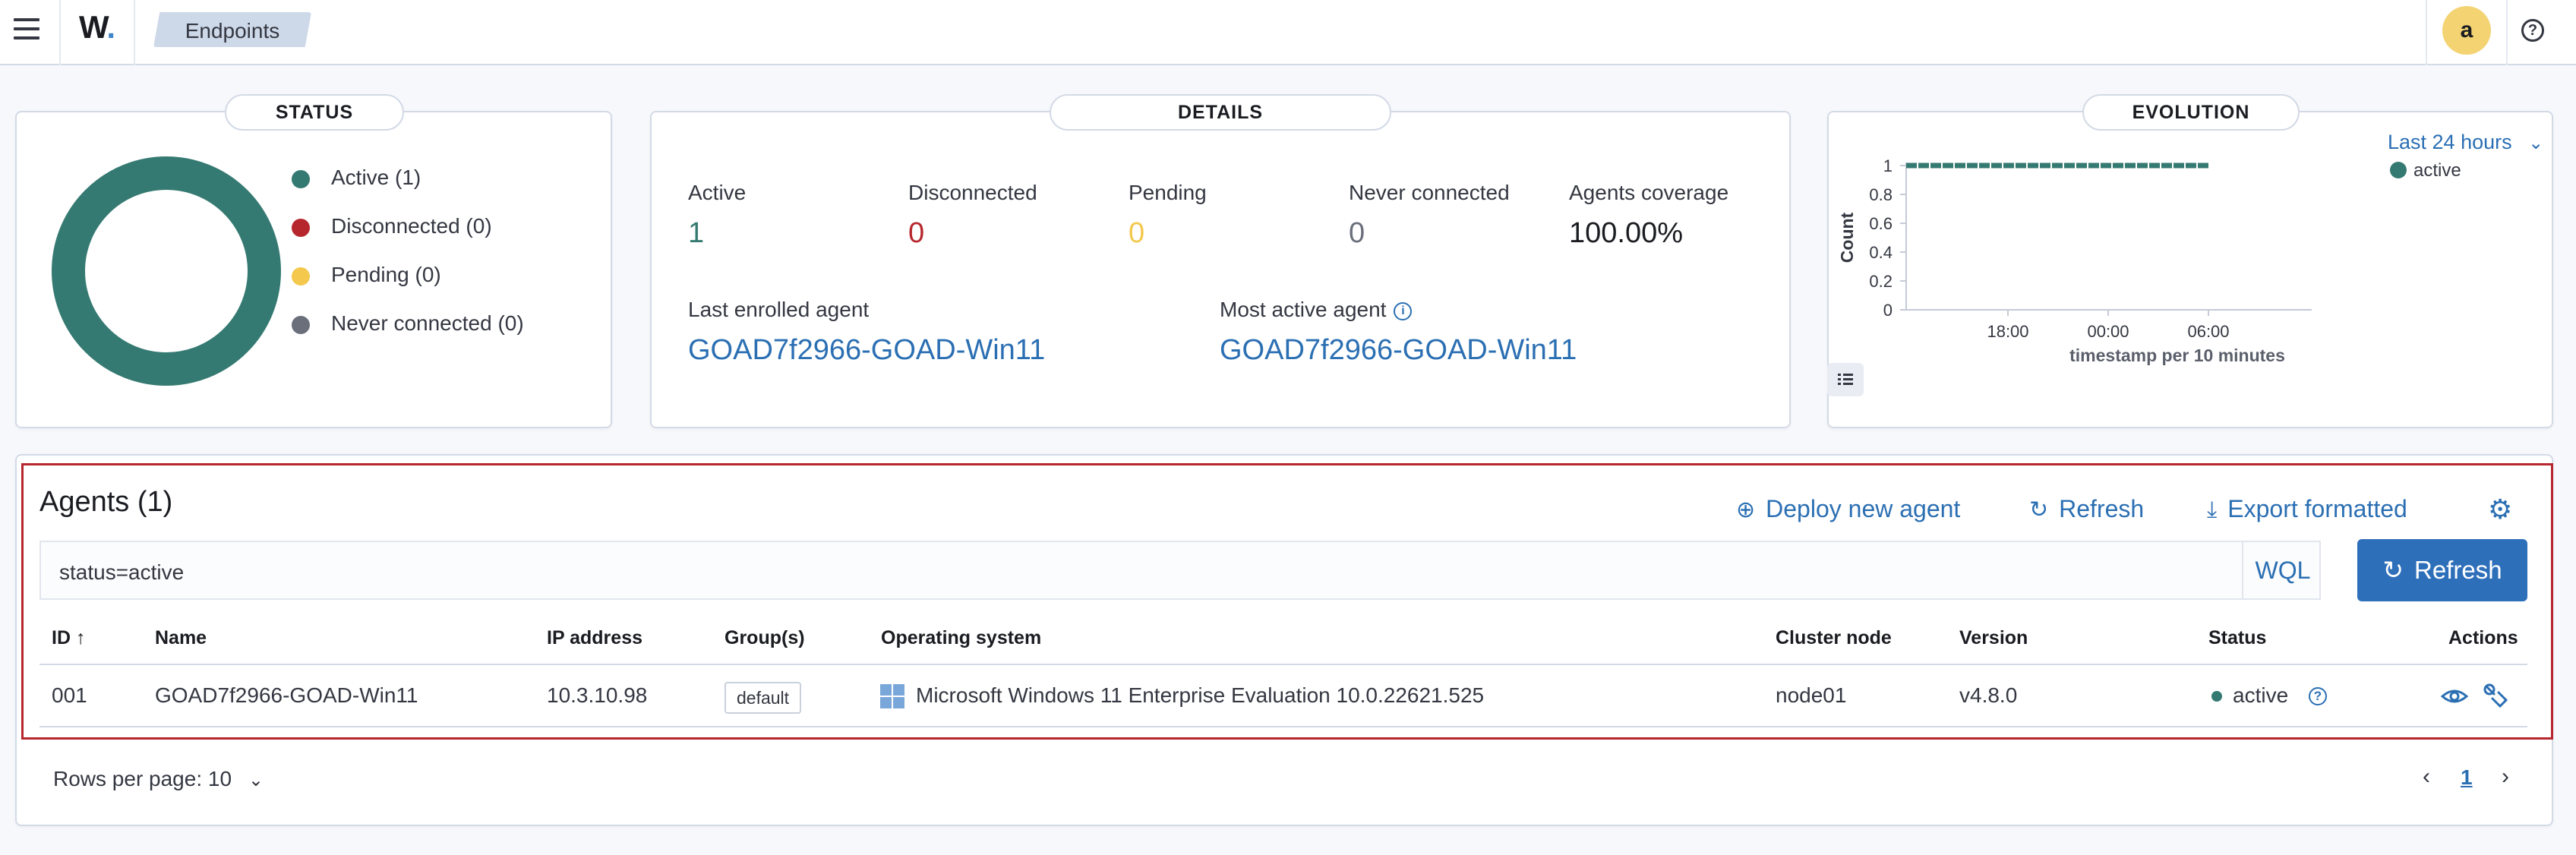 The image size is (2576, 855). I want to click on column-id: ID ↑, so click(68, 638).